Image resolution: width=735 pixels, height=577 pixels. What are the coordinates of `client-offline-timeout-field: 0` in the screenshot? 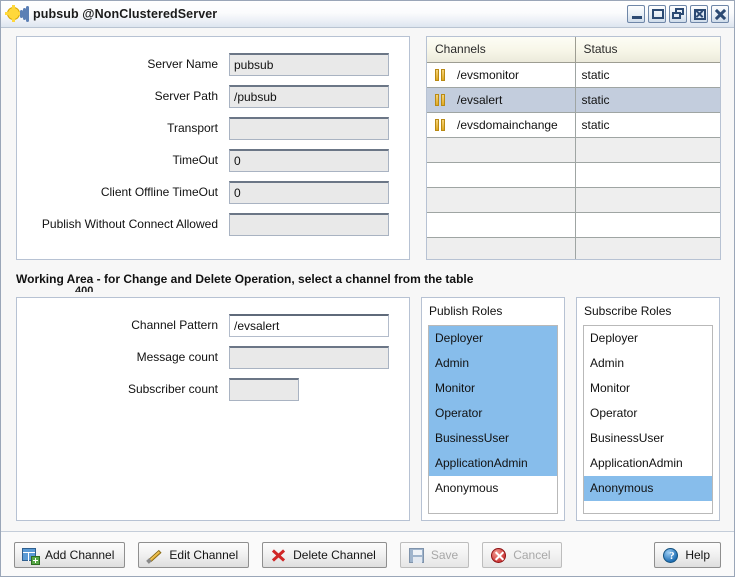 It's located at (309, 192).